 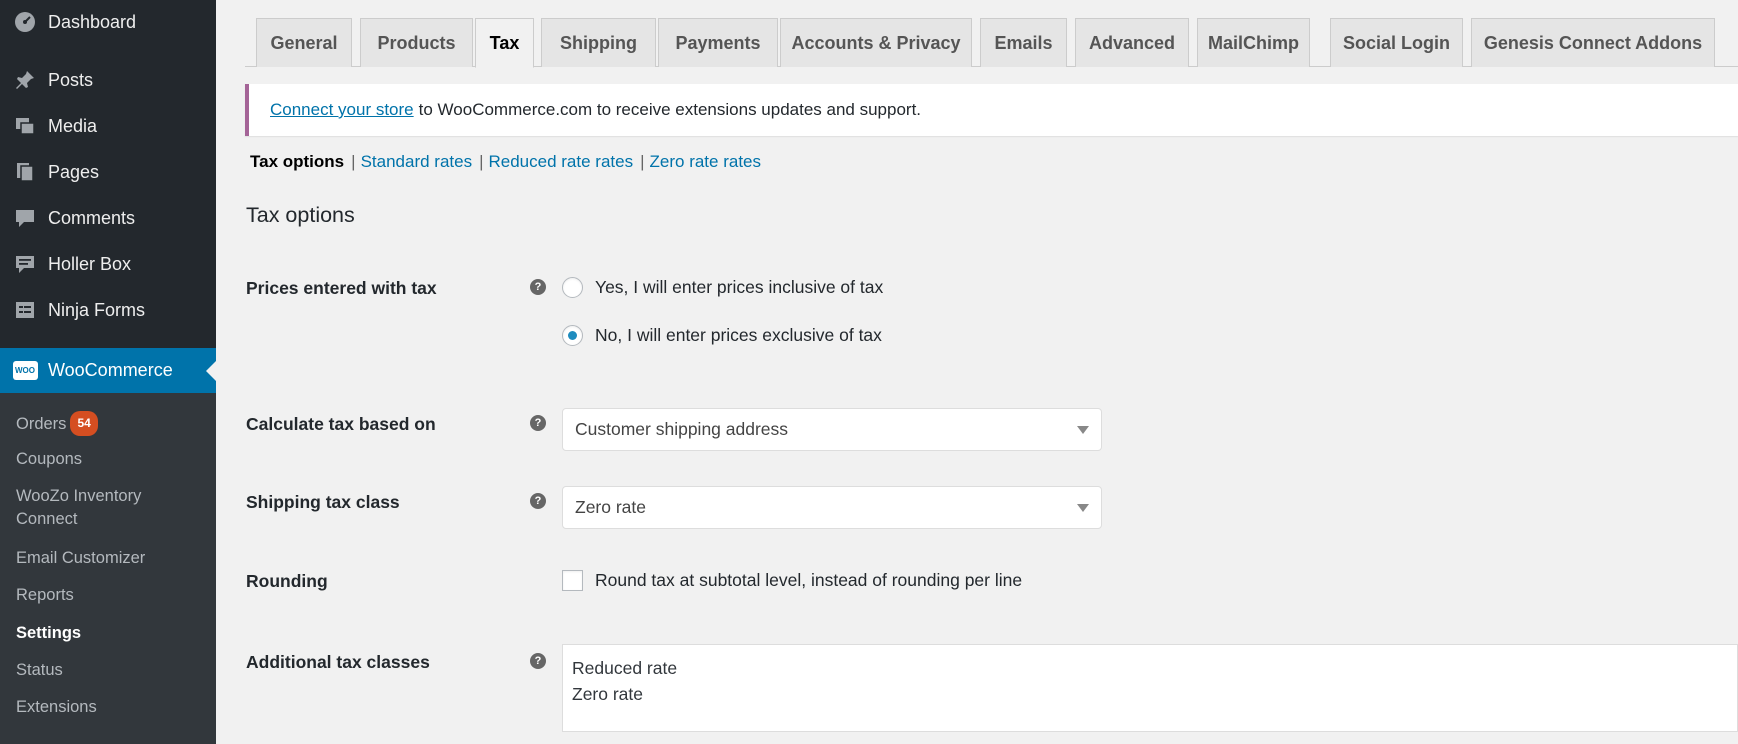 What do you see at coordinates (416, 42) in the screenshot?
I see `tab-products: Products` at bounding box center [416, 42].